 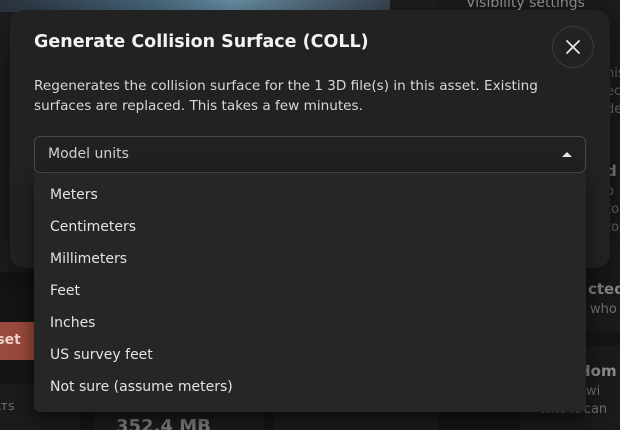 What do you see at coordinates (310, 196) in the screenshot?
I see `option-meters: Meters` at bounding box center [310, 196].